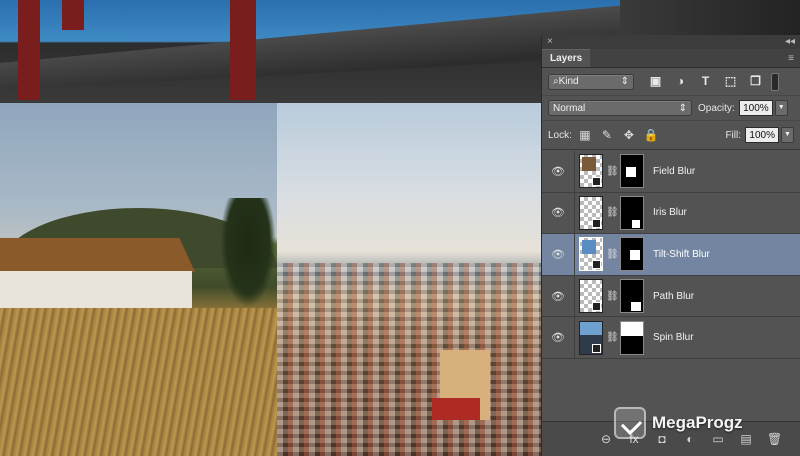  I want to click on lock-position-icon: ✥, so click(629, 135).